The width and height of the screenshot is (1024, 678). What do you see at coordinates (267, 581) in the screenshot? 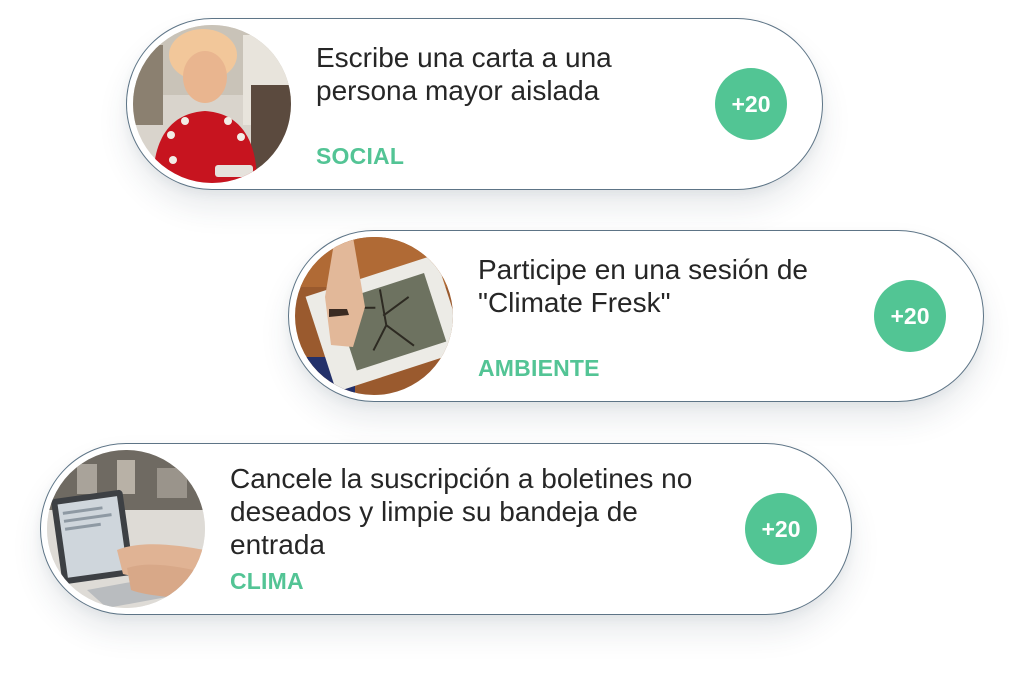
I see `task-category: CLIMA` at bounding box center [267, 581].